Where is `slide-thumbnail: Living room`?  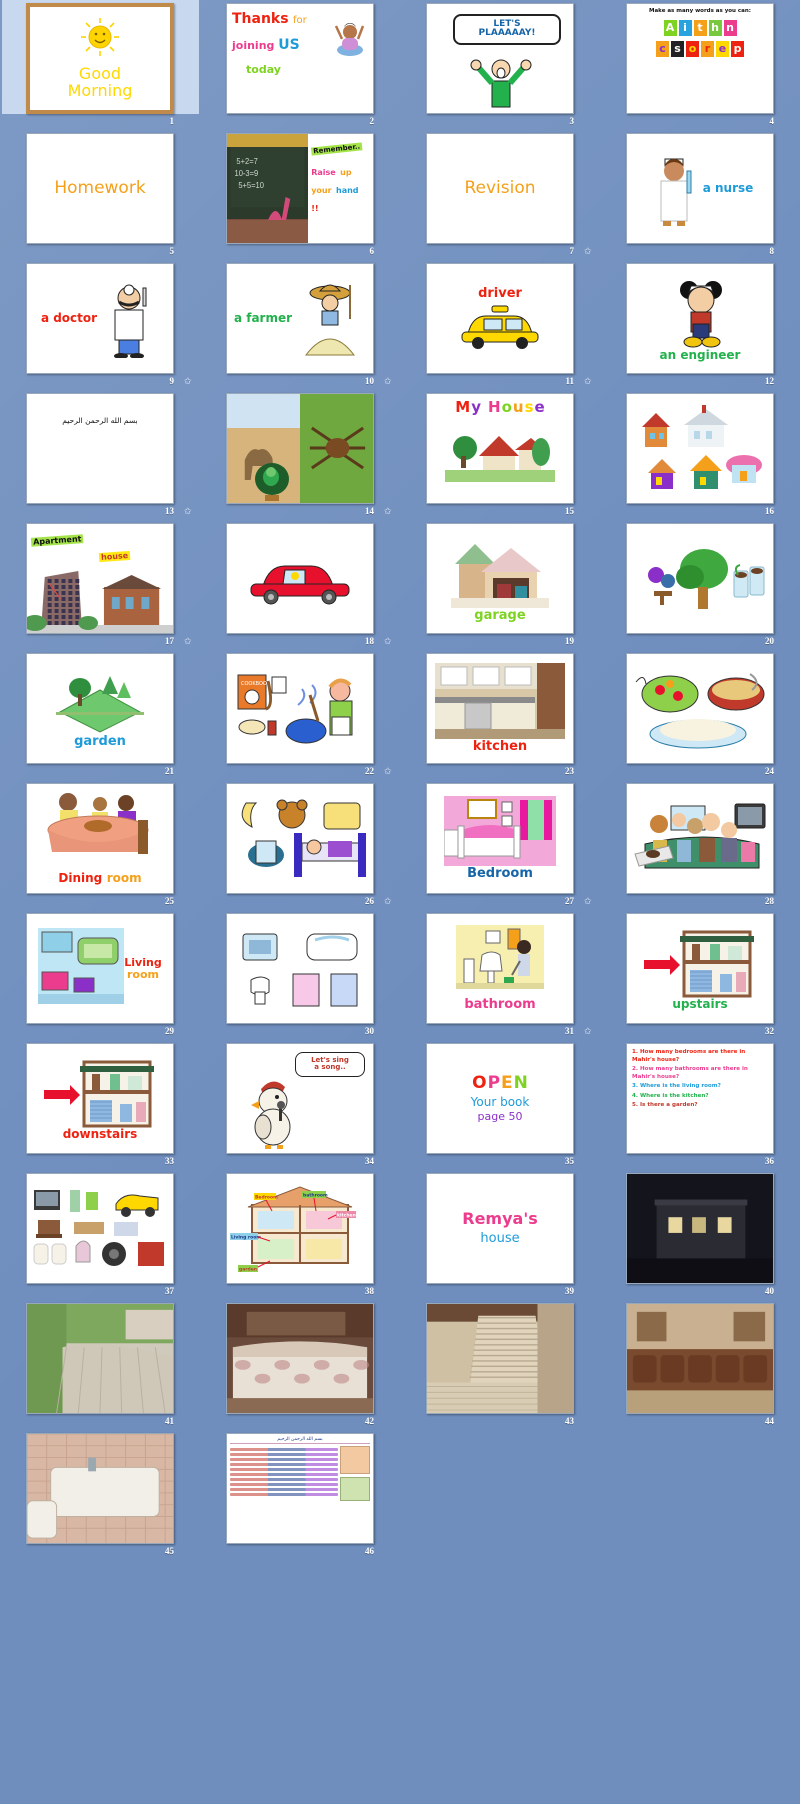 slide-thumbnail: Living room is located at coordinates (100, 968).